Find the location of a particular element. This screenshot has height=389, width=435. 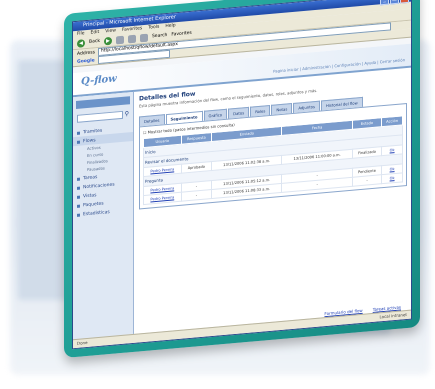

menu-view: View is located at coordinates (110, 31).